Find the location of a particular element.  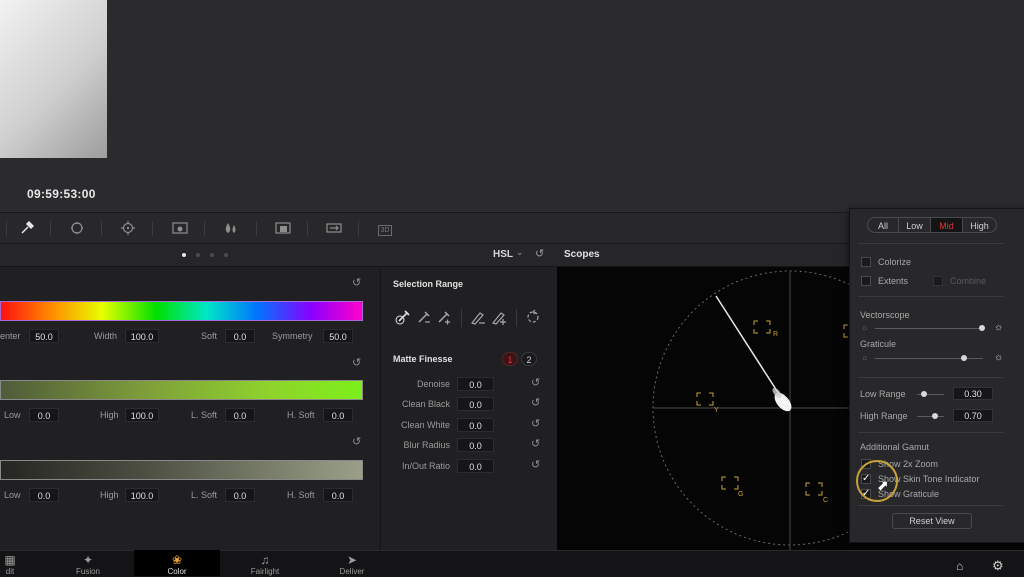

low-range-field: 0.30 is located at coordinates (973, 393).